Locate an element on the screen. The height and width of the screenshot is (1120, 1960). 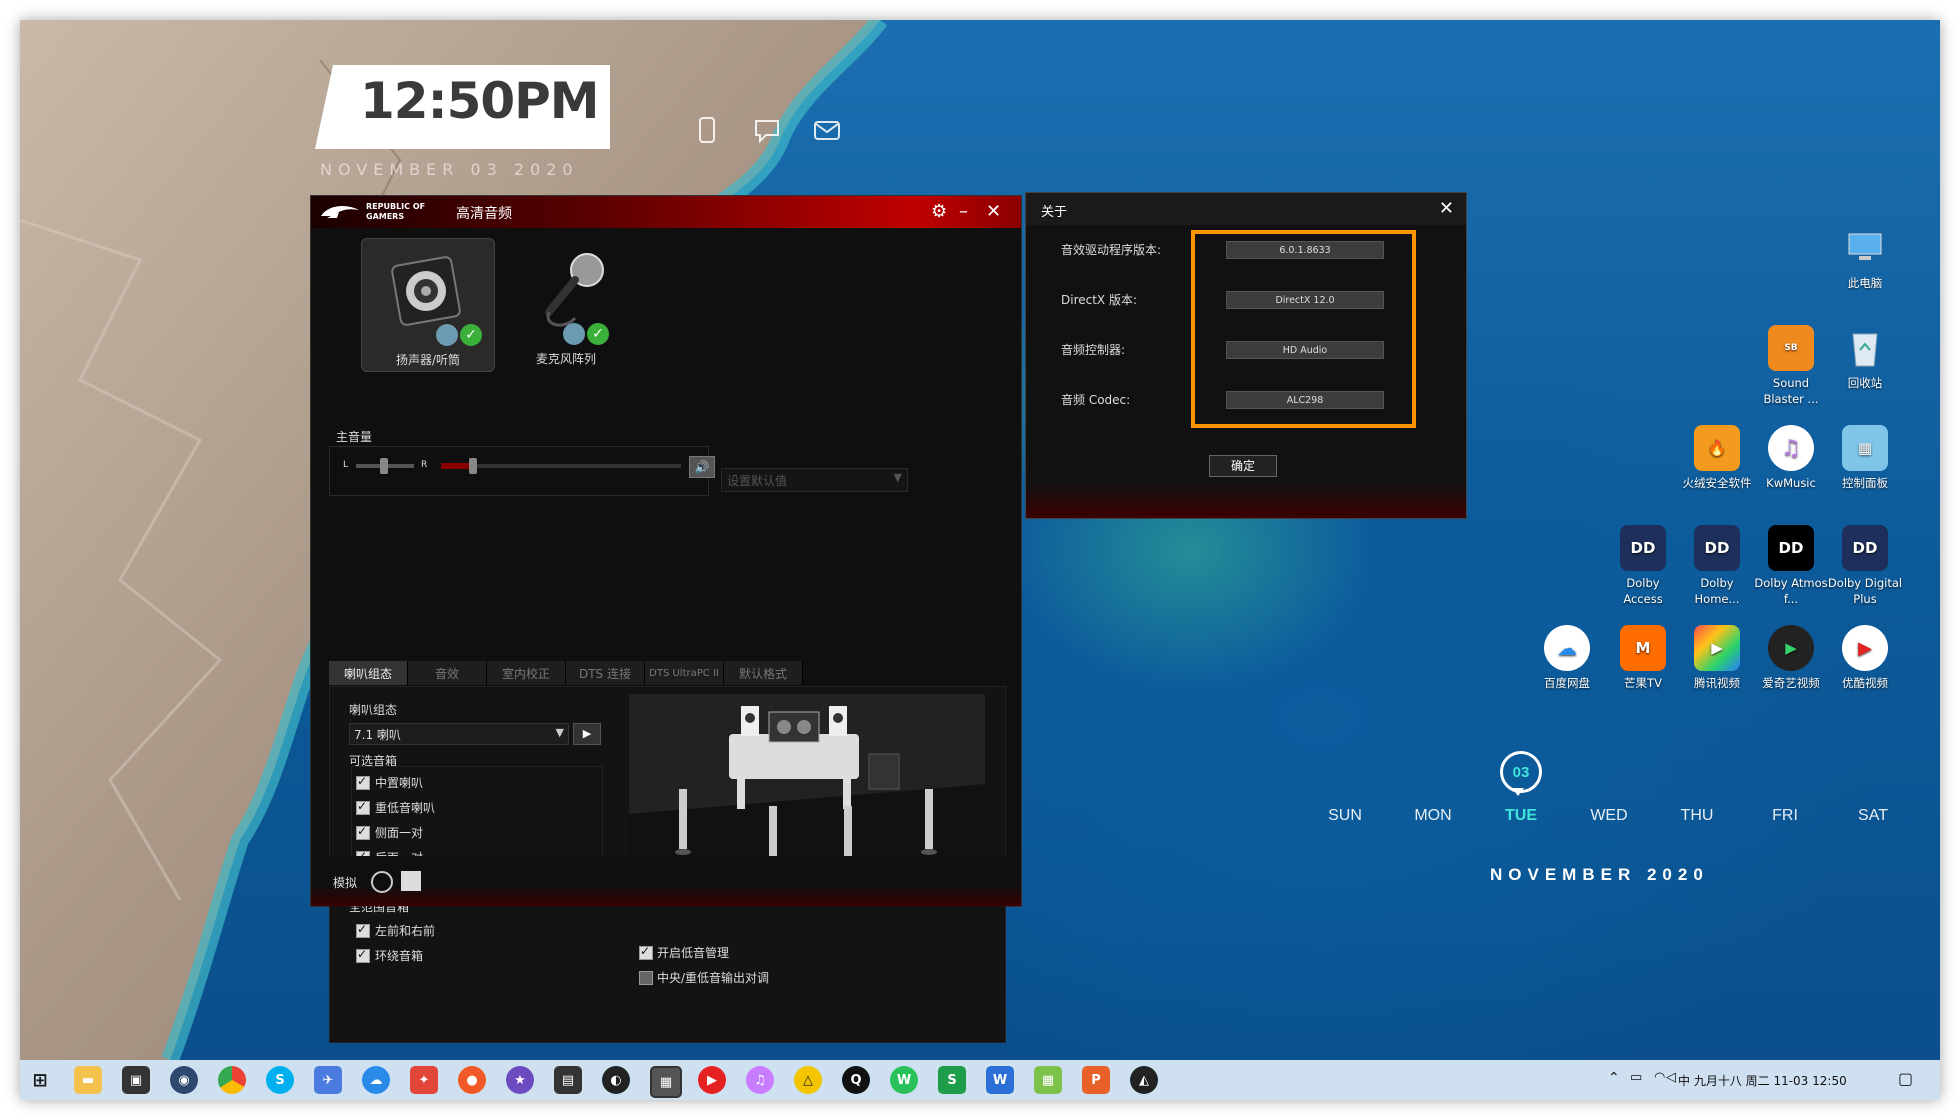
app-icon: ✦ is located at coordinates (424, 1080).